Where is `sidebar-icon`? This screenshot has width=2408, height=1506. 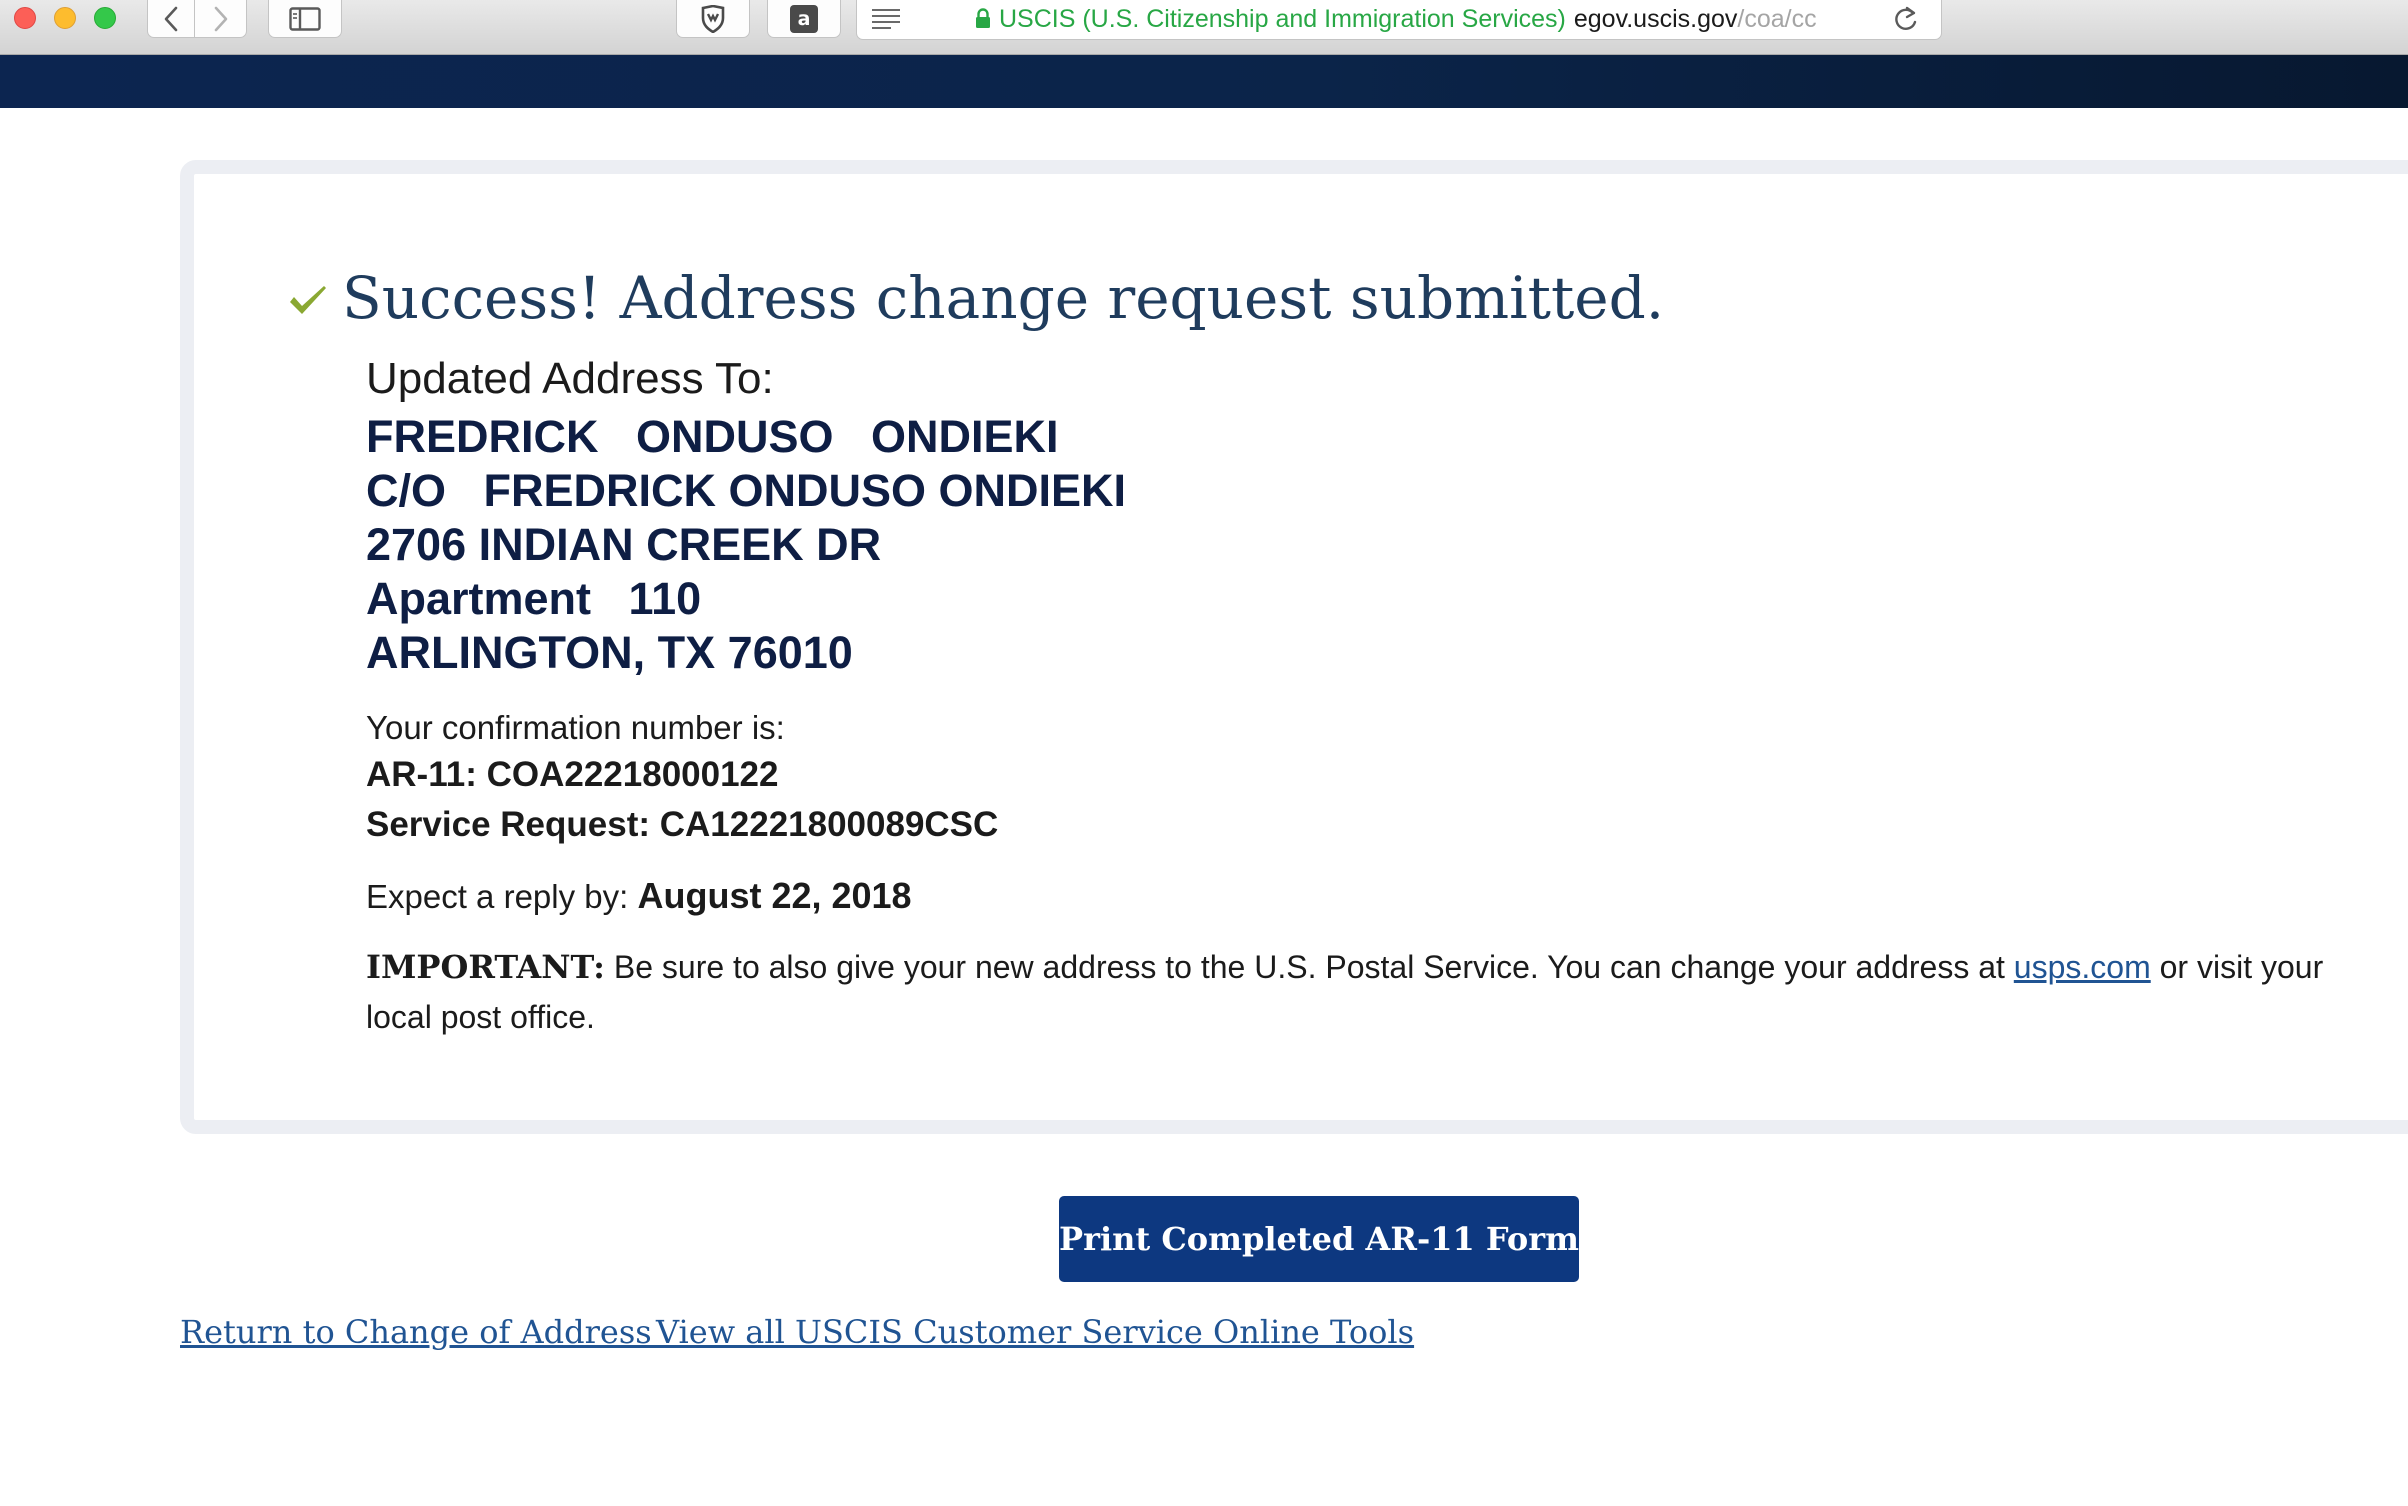 sidebar-icon is located at coordinates (305, 18).